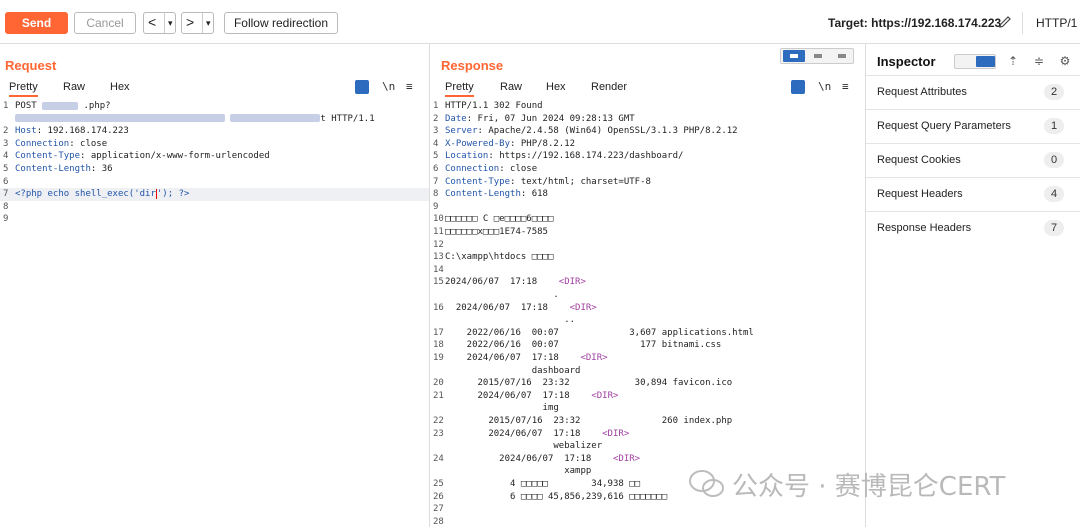  Describe the element at coordinates (818, 56) in the screenshot. I see `layout-horizontal-icon` at that location.